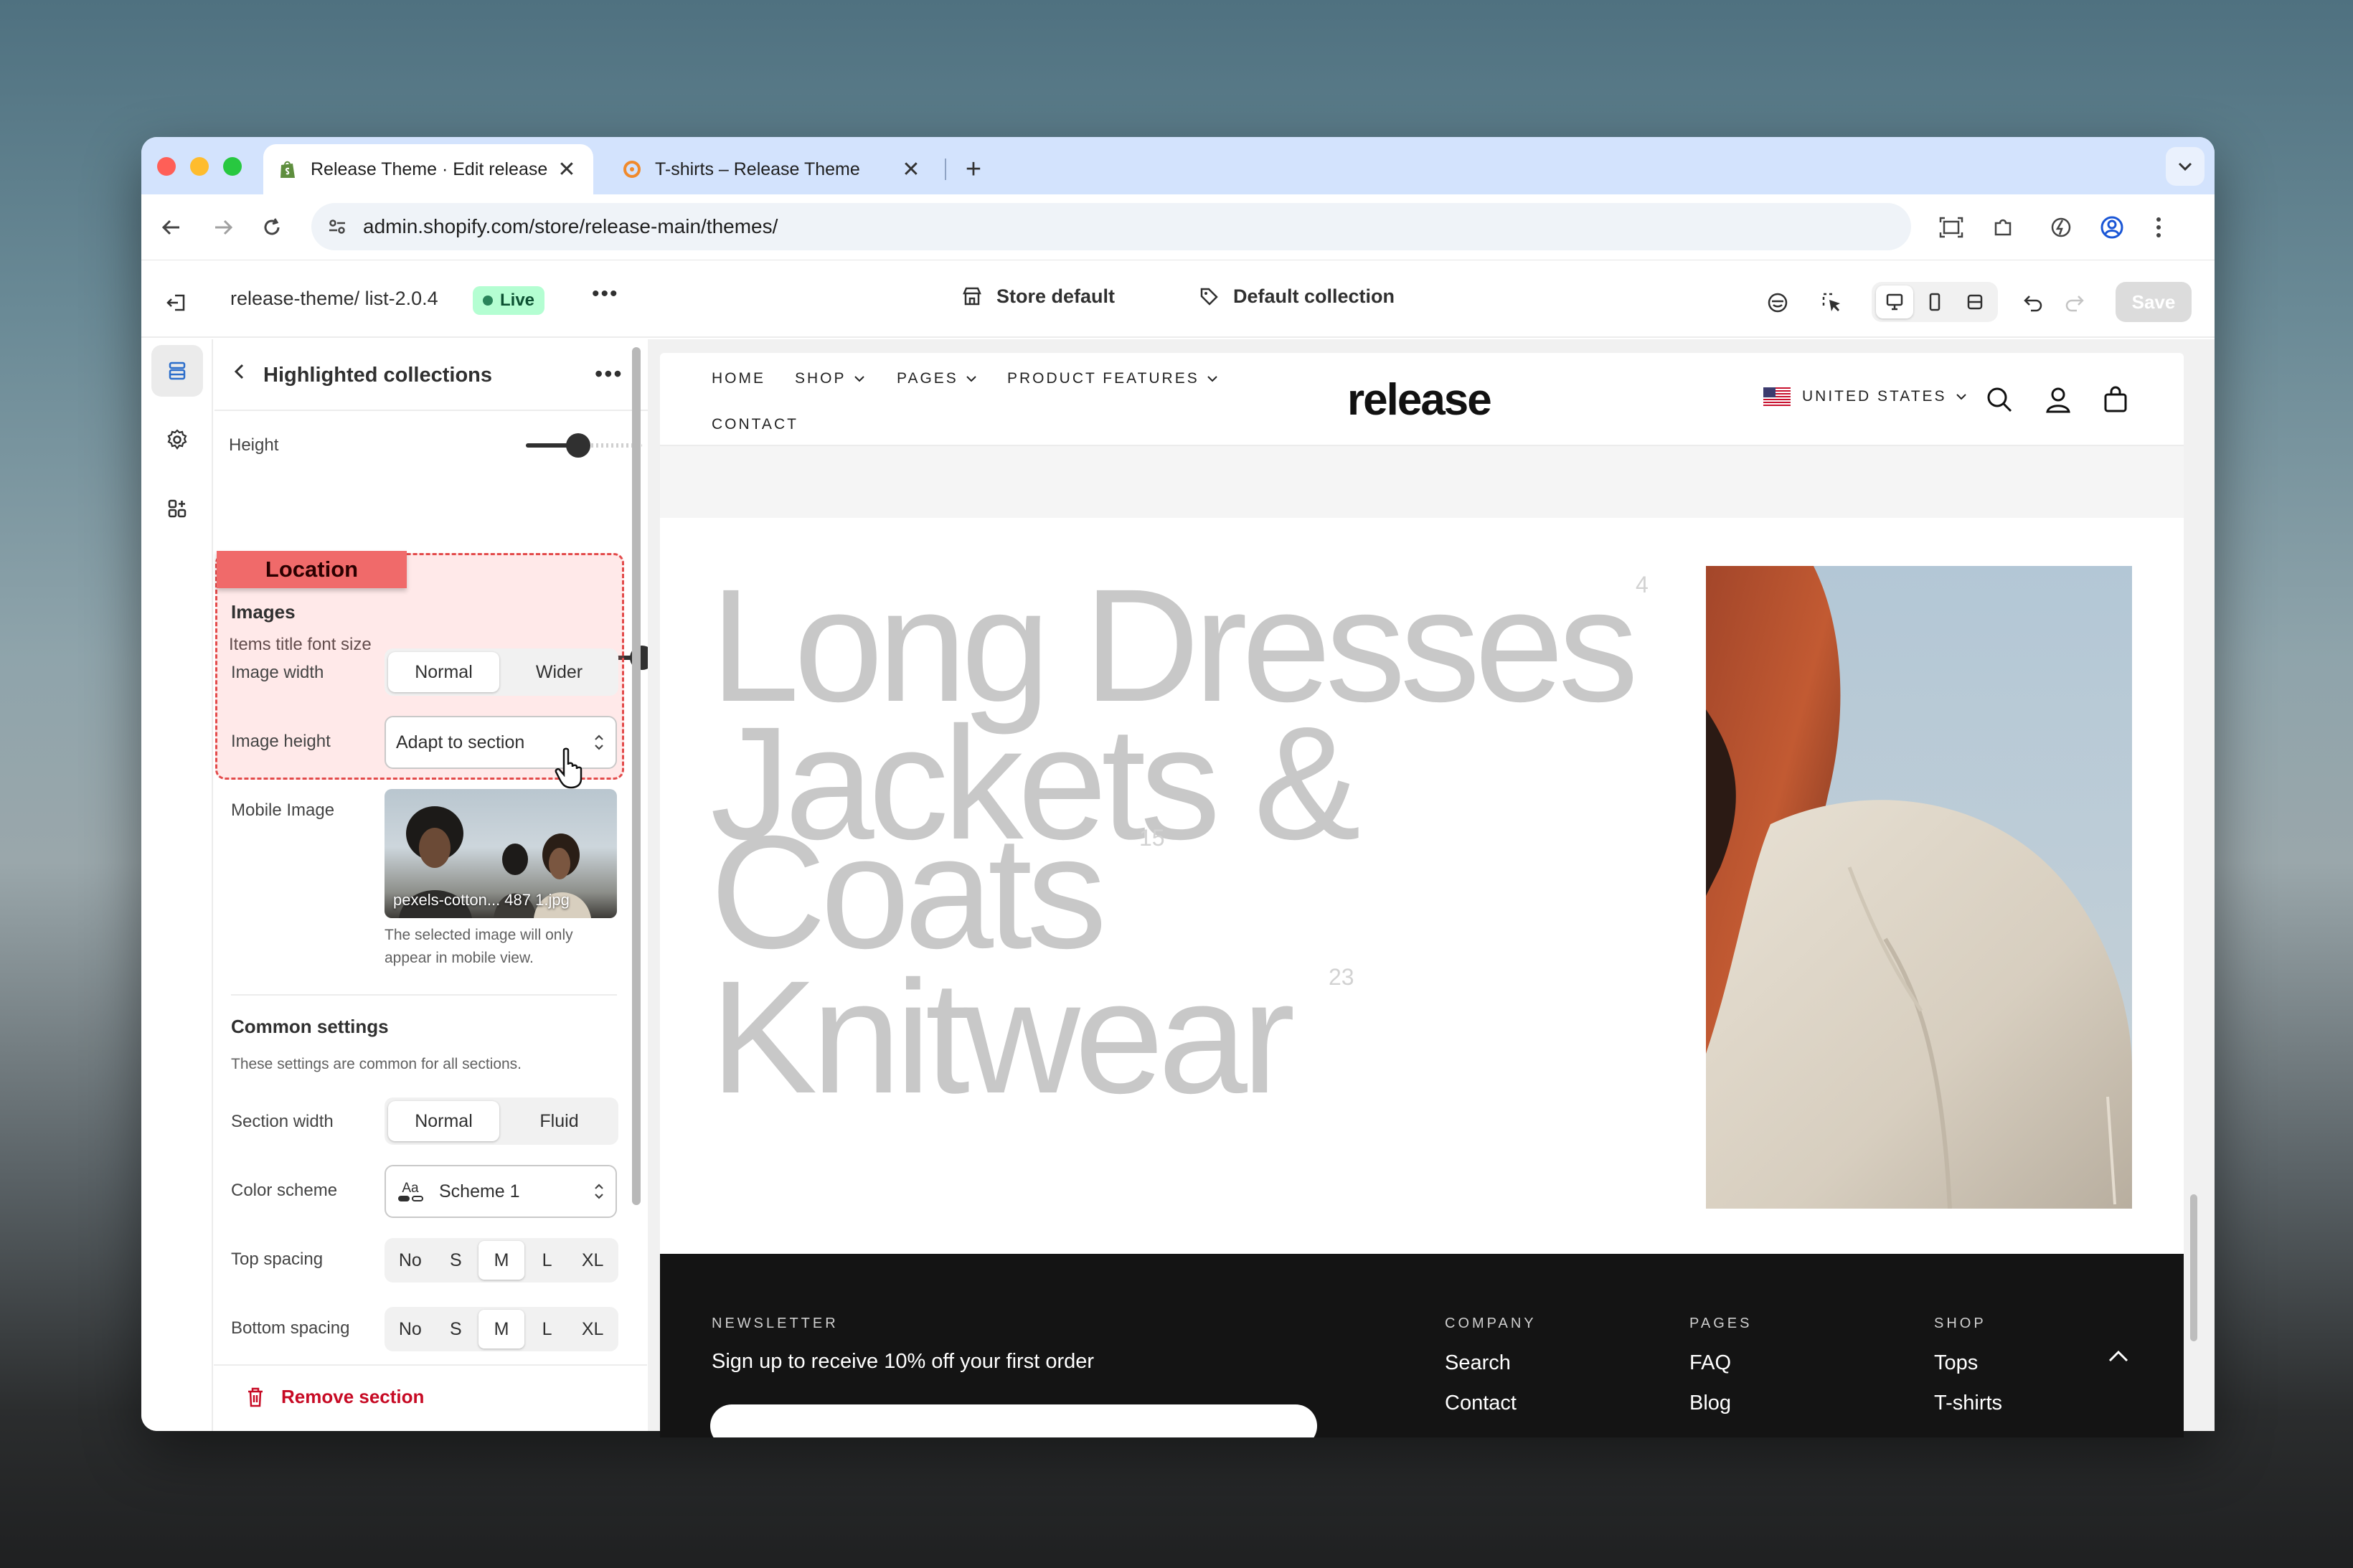  I want to click on undo-button, so click(2034, 302).